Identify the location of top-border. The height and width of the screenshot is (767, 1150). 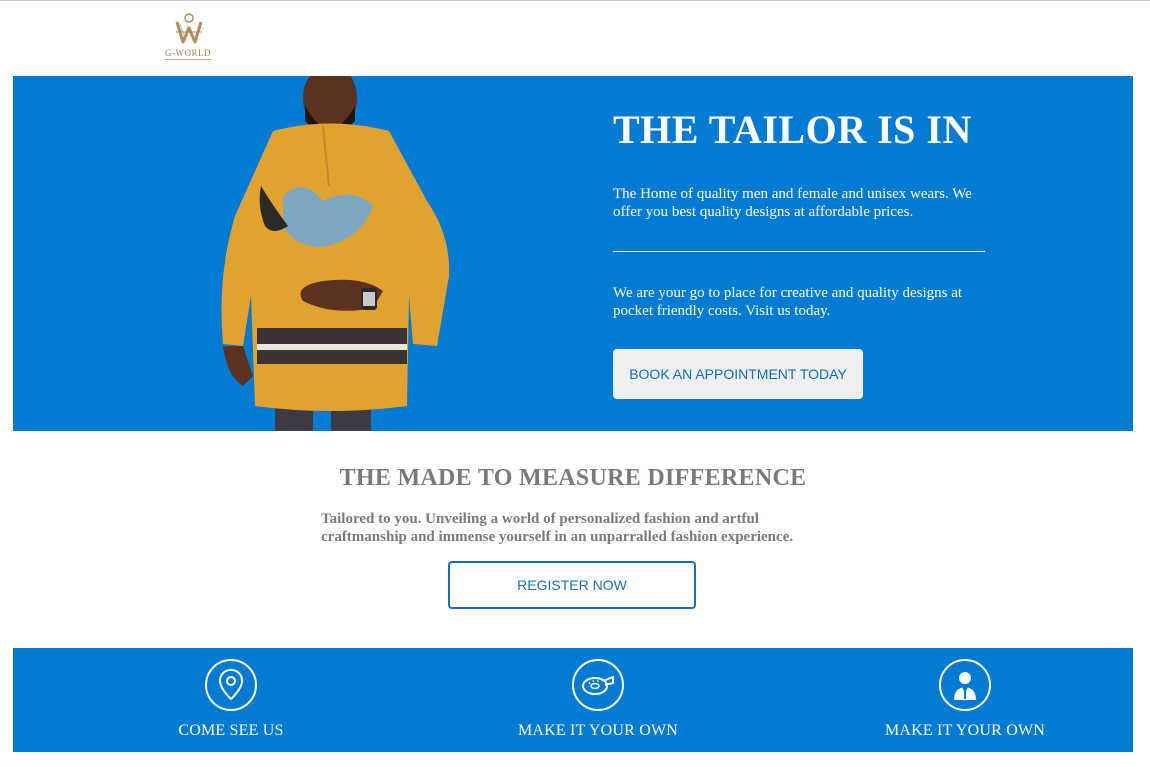
(575, 0).